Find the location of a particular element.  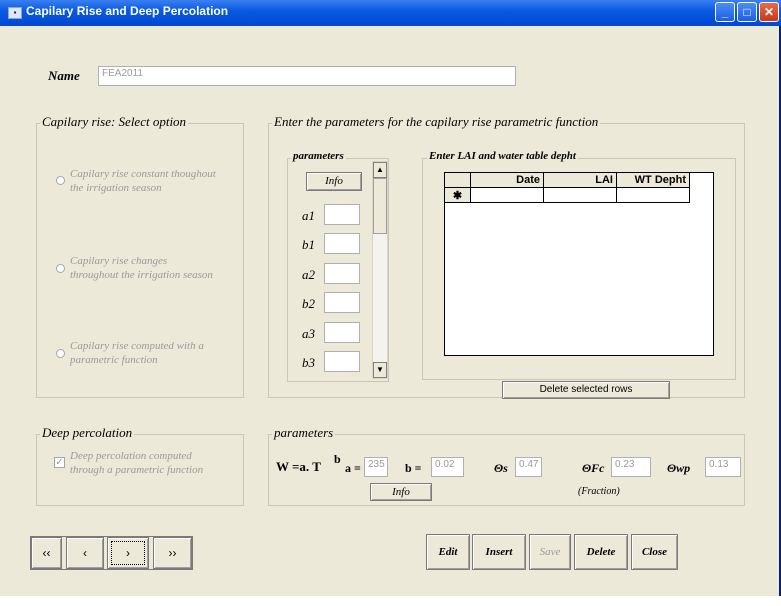

lai-legend: Enter LAI and water table depht is located at coordinates (502, 156).